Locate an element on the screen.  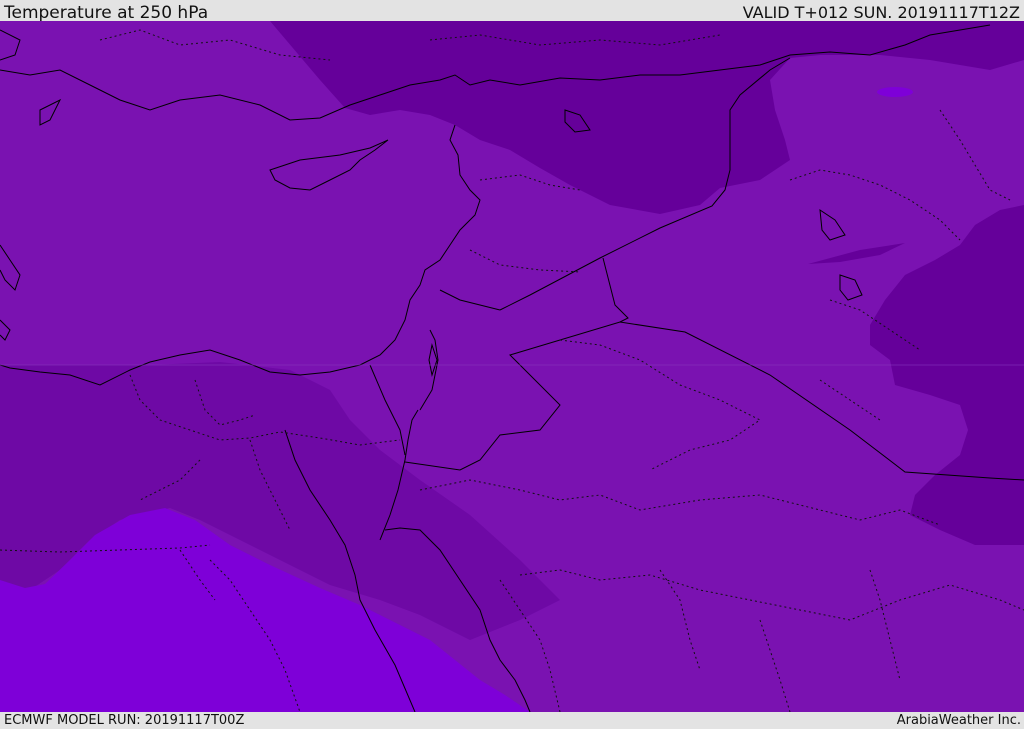
credit-label: ArabiaWeather Inc. is located at coordinates (958, 720).